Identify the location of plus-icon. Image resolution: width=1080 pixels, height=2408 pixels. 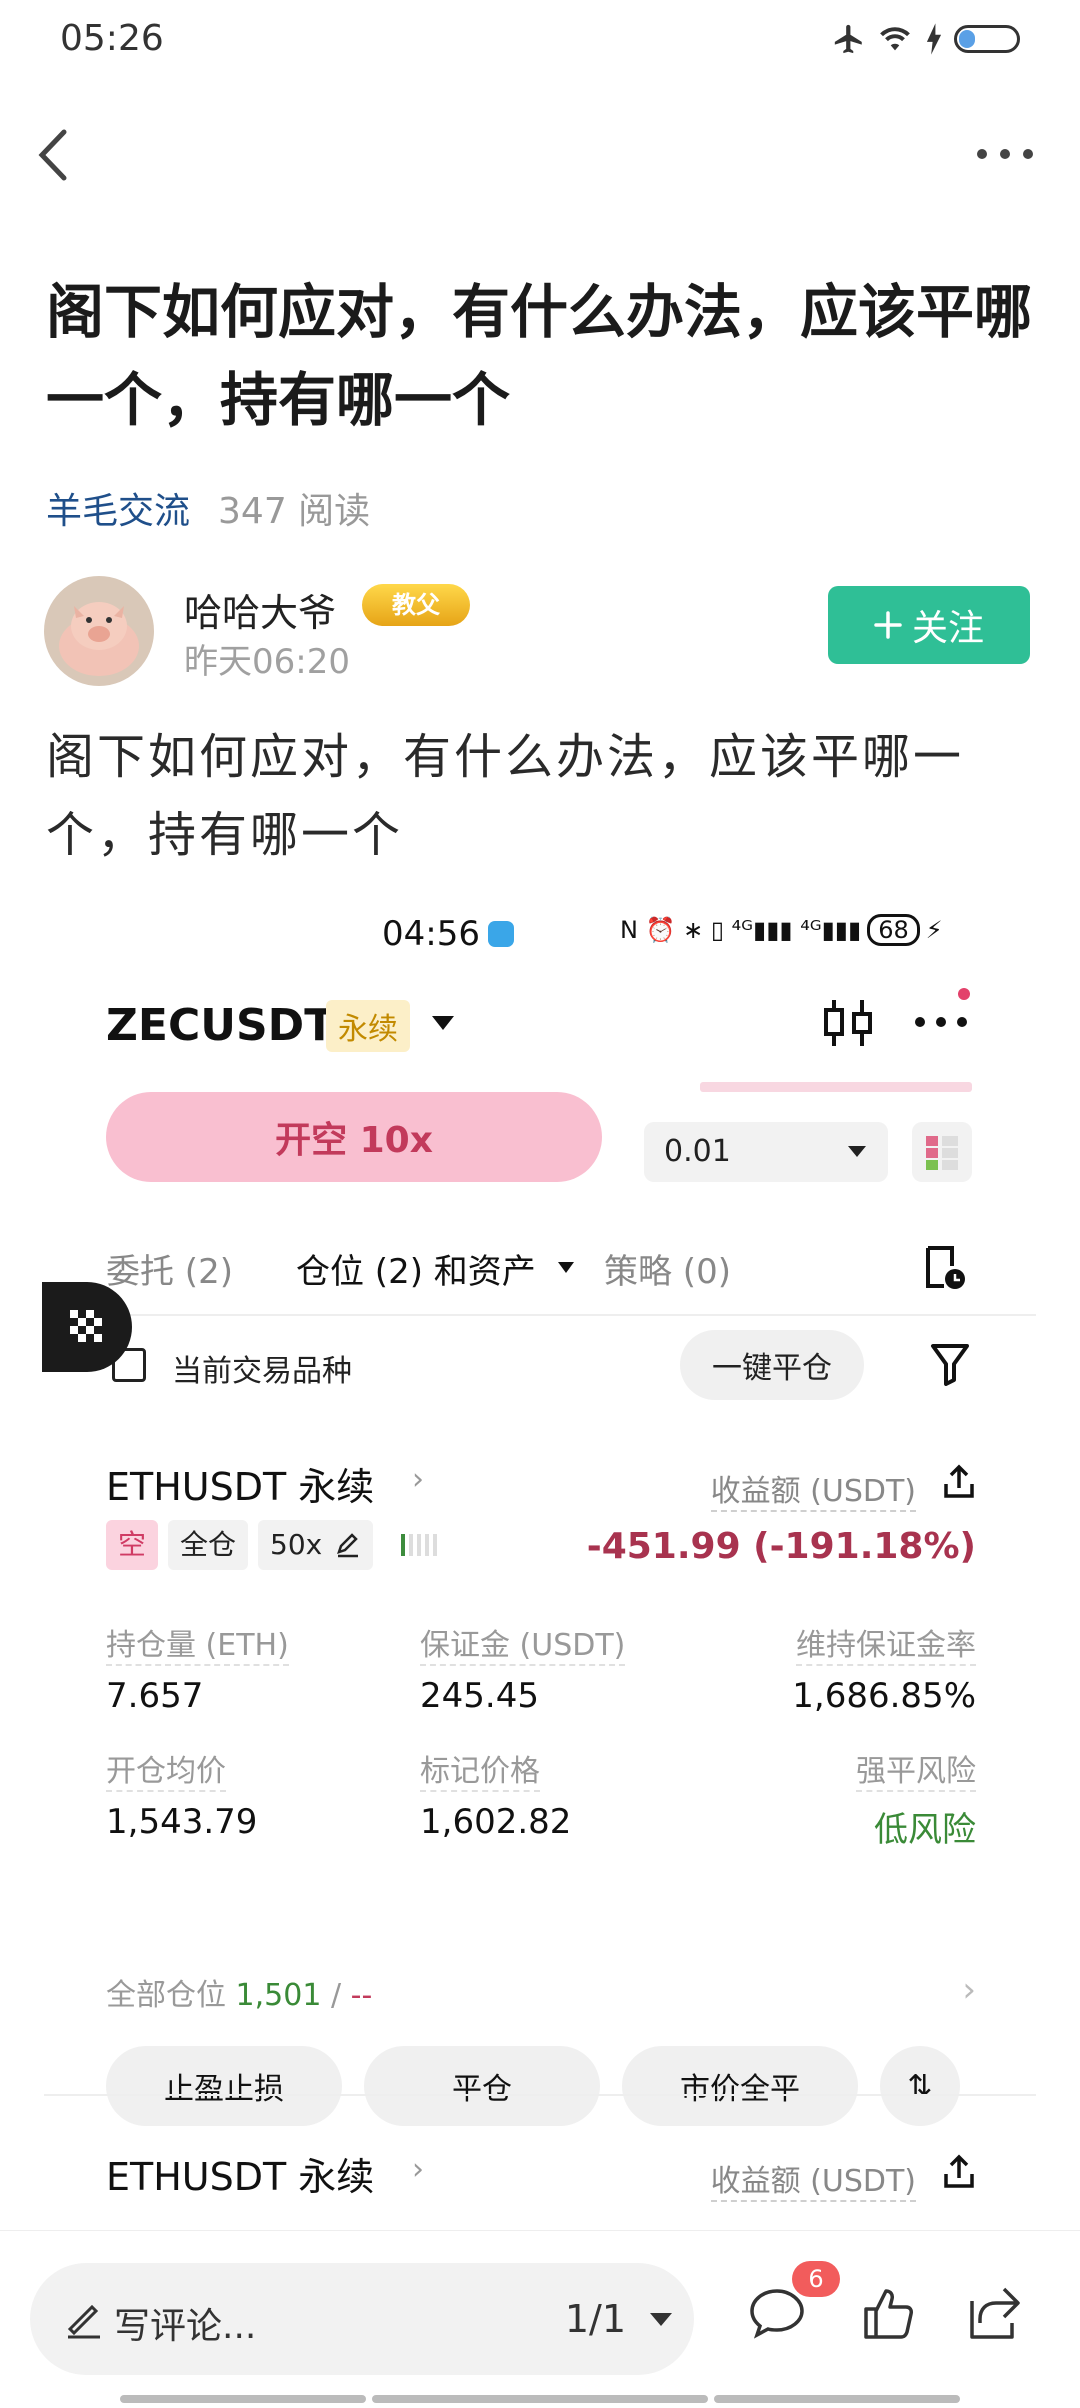
(888, 625).